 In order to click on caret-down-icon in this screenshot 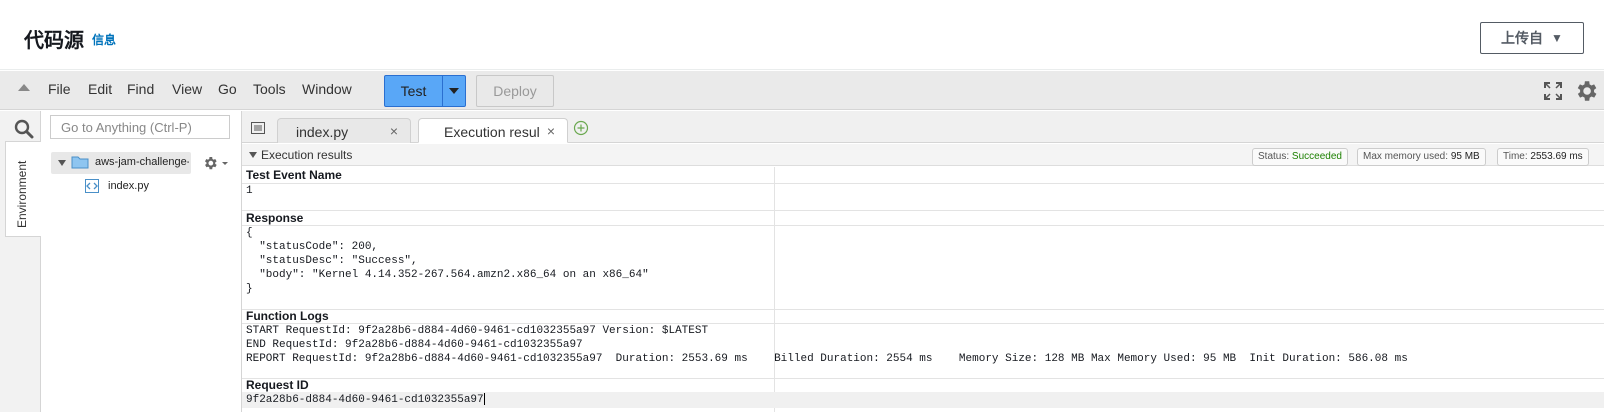, I will do `click(454, 91)`.